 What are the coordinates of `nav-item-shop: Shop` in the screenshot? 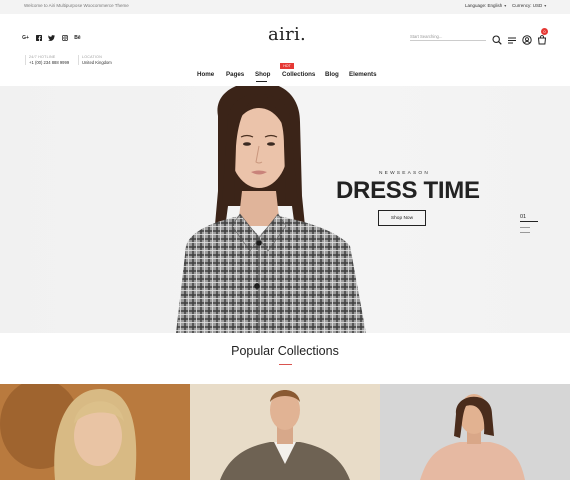 It's located at (262, 74).